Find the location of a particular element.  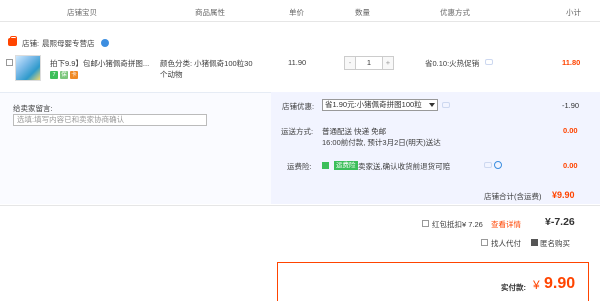

shipping-line2: 16:00前付款, 预计3月2日(明天)送达 is located at coordinates (381, 142).